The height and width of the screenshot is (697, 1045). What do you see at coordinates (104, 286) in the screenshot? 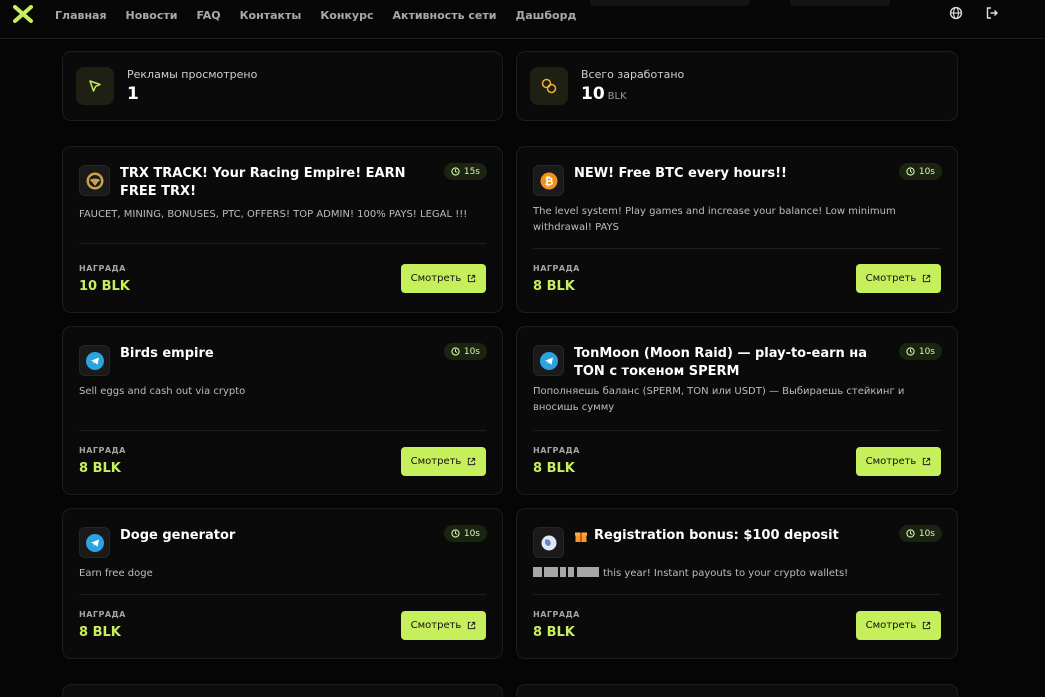
I see `reward-value: 10 BLK` at bounding box center [104, 286].